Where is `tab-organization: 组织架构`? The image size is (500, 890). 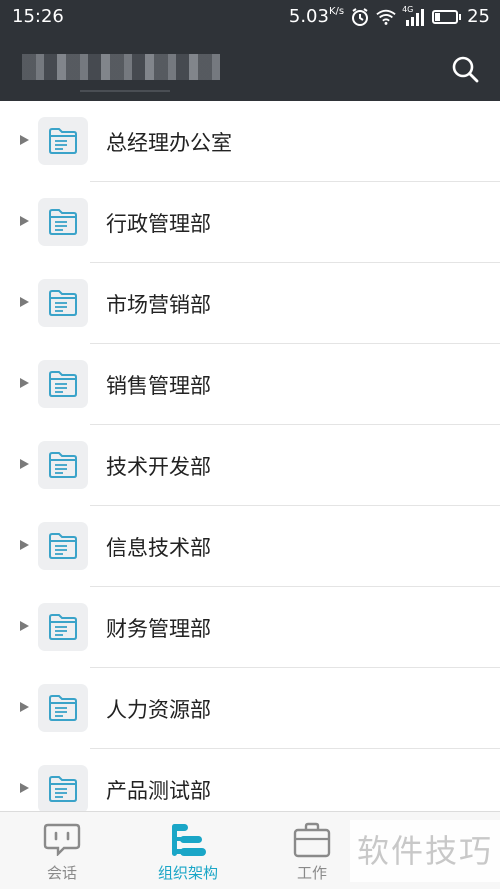
tab-organization: 组织架构 is located at coordinates (188, 851).